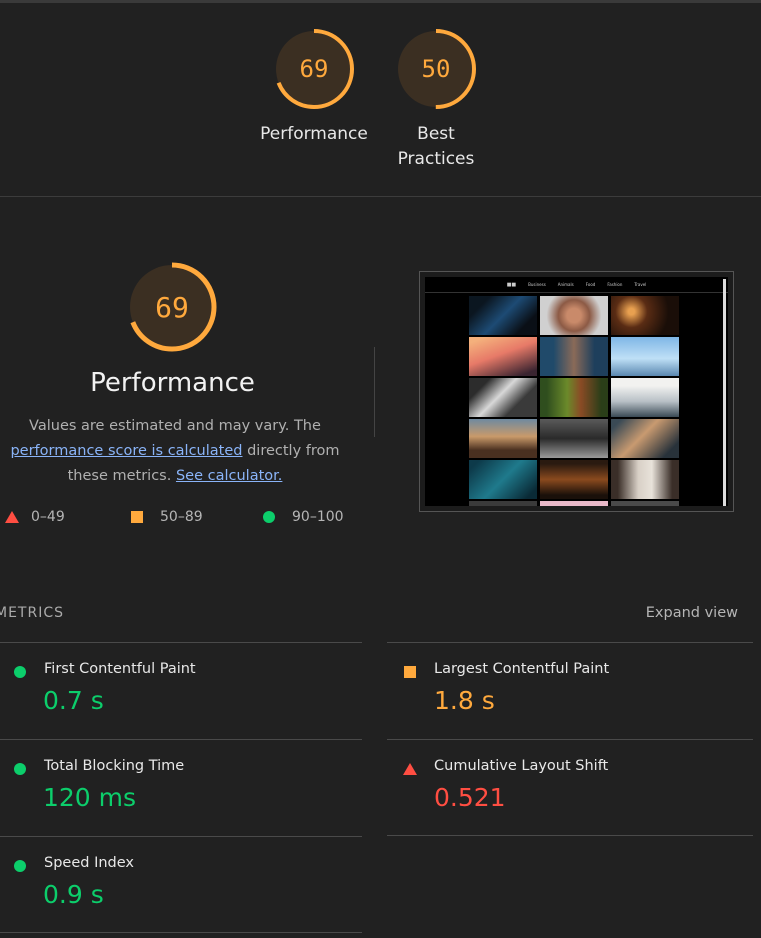 This screenshot has height=938, width=761. Describe the element at coordinates (410, 672) in the screenshot. I see `average-square-icon` at that location.